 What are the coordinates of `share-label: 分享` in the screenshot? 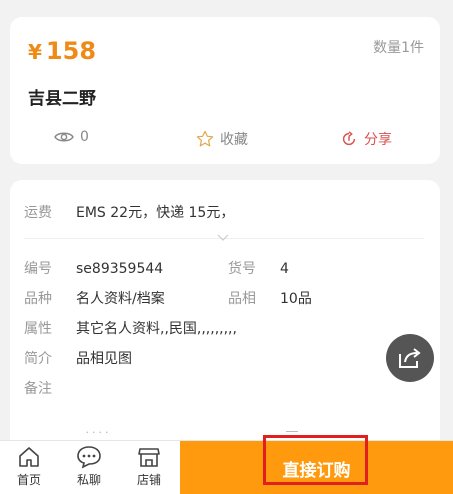 It's located at (378, 140).